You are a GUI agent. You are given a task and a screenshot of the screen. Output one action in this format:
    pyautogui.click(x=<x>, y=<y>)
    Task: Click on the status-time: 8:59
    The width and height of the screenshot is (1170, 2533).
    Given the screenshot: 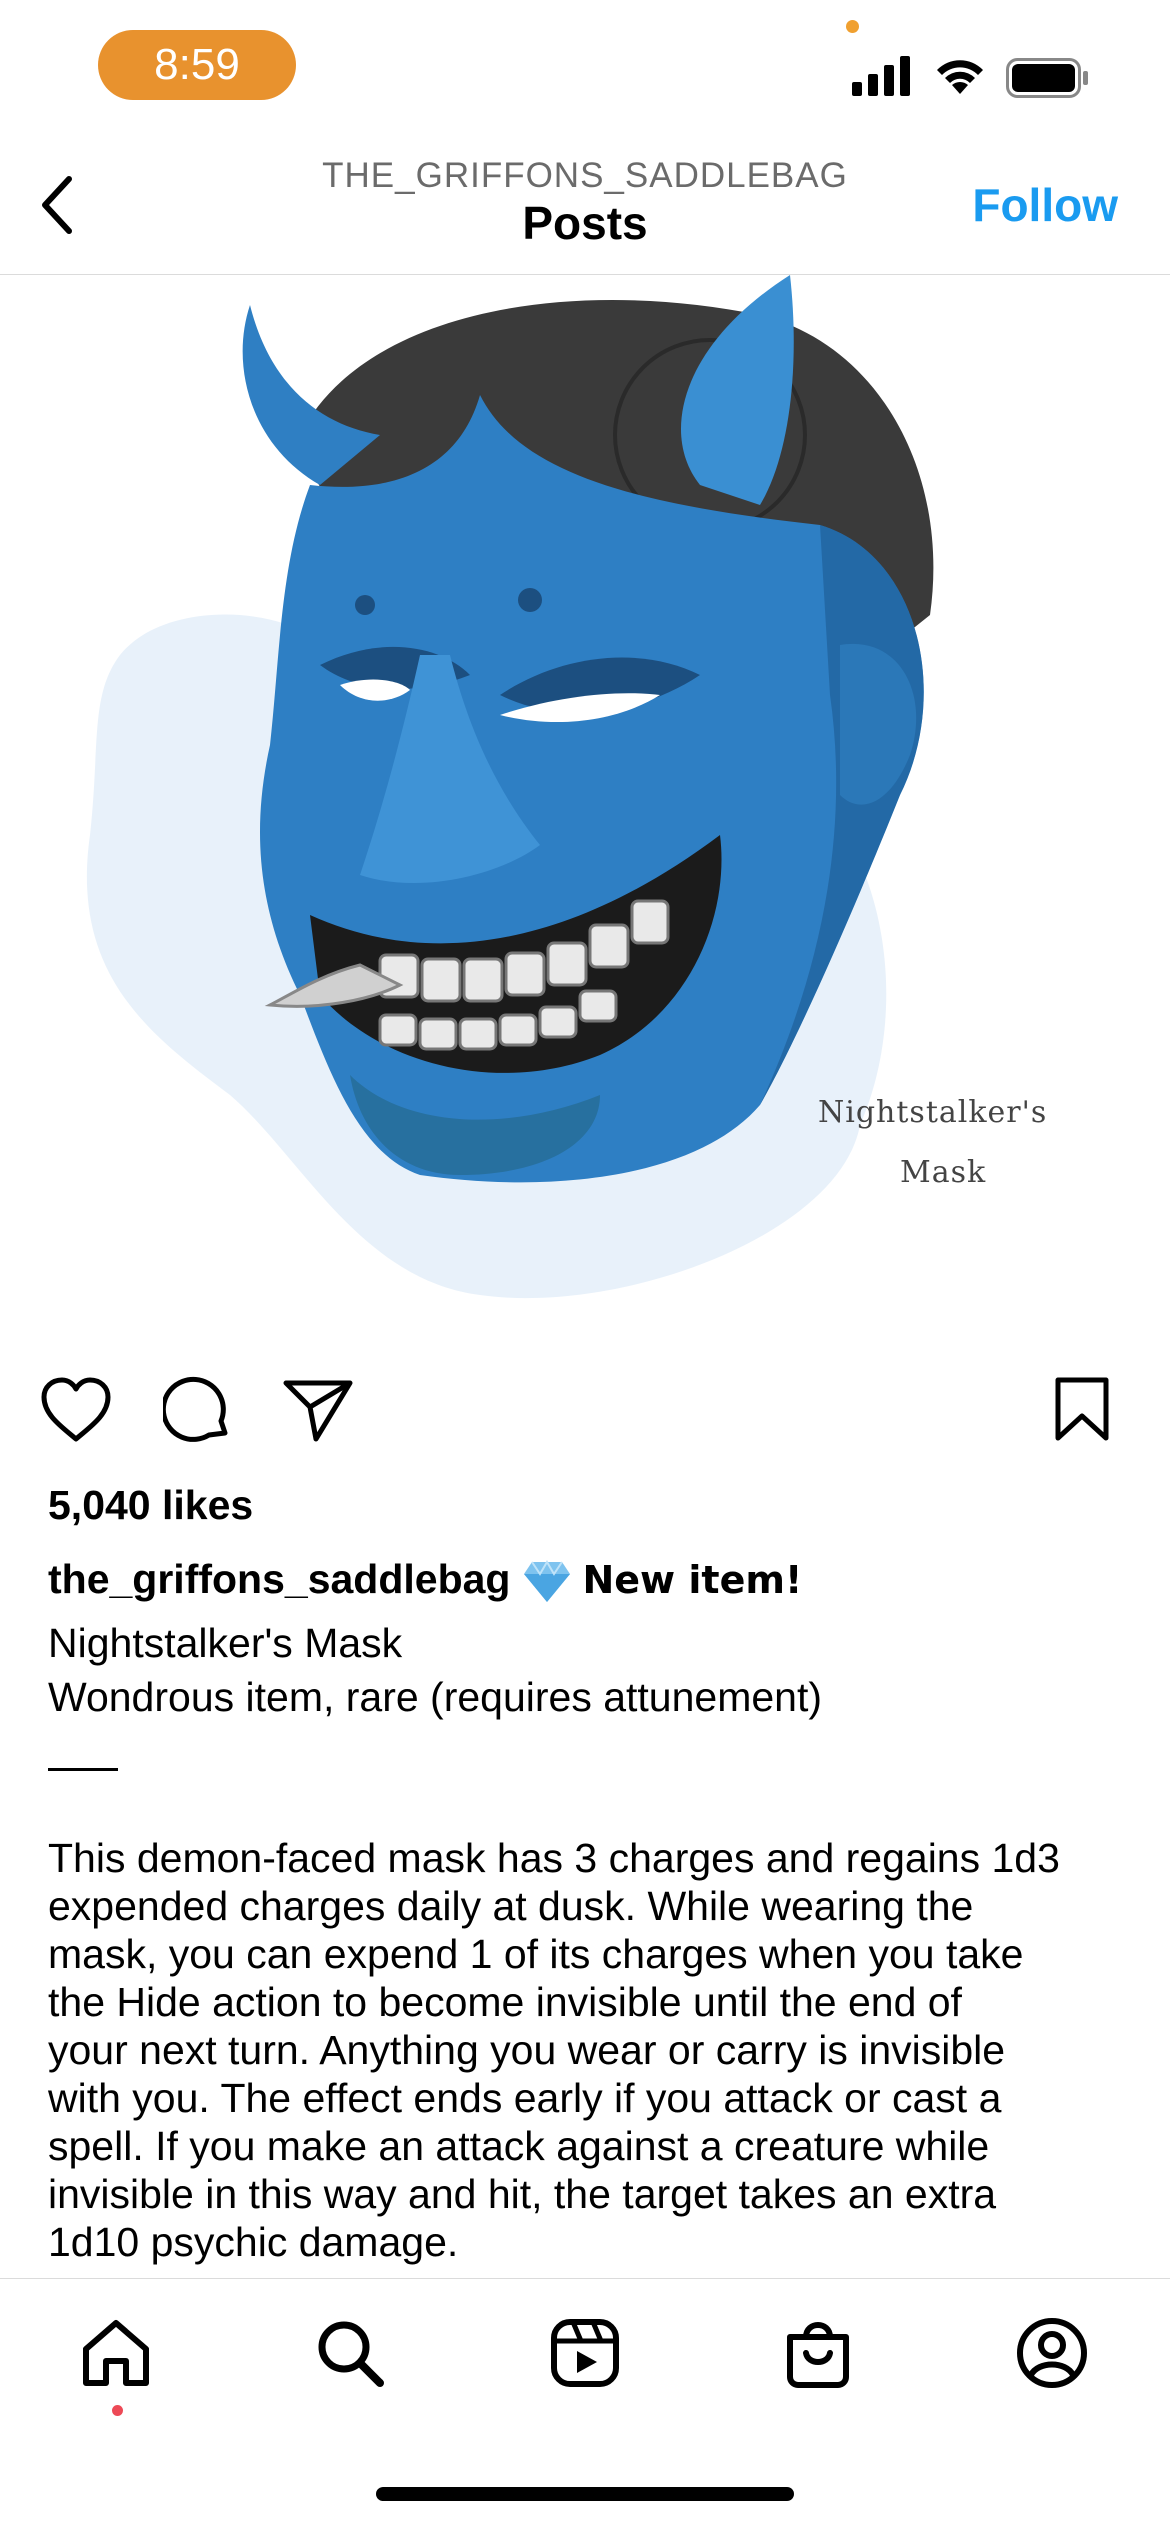 What is the action you would take?
    pyautogui.click(x=197, y=65)
    